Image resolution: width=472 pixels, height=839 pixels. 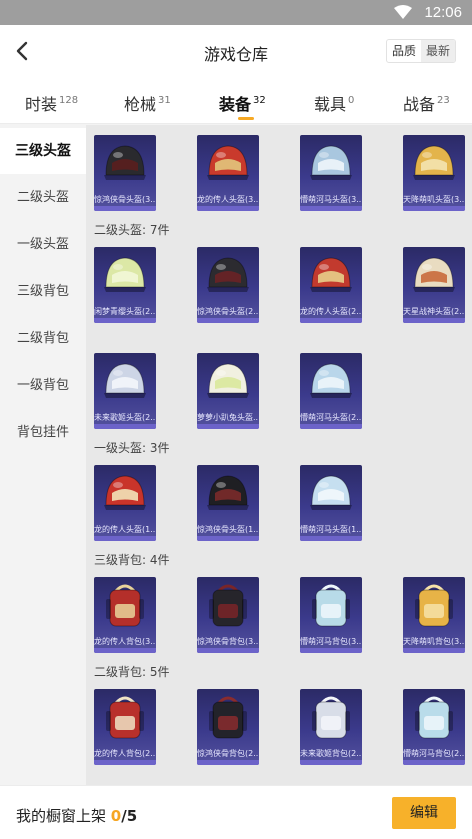 What do you see at coordinates (43, 292) in the screenshot?
I see `sidebar-item-level3-backpack: 三级背包` at bounding box center [43, 292].